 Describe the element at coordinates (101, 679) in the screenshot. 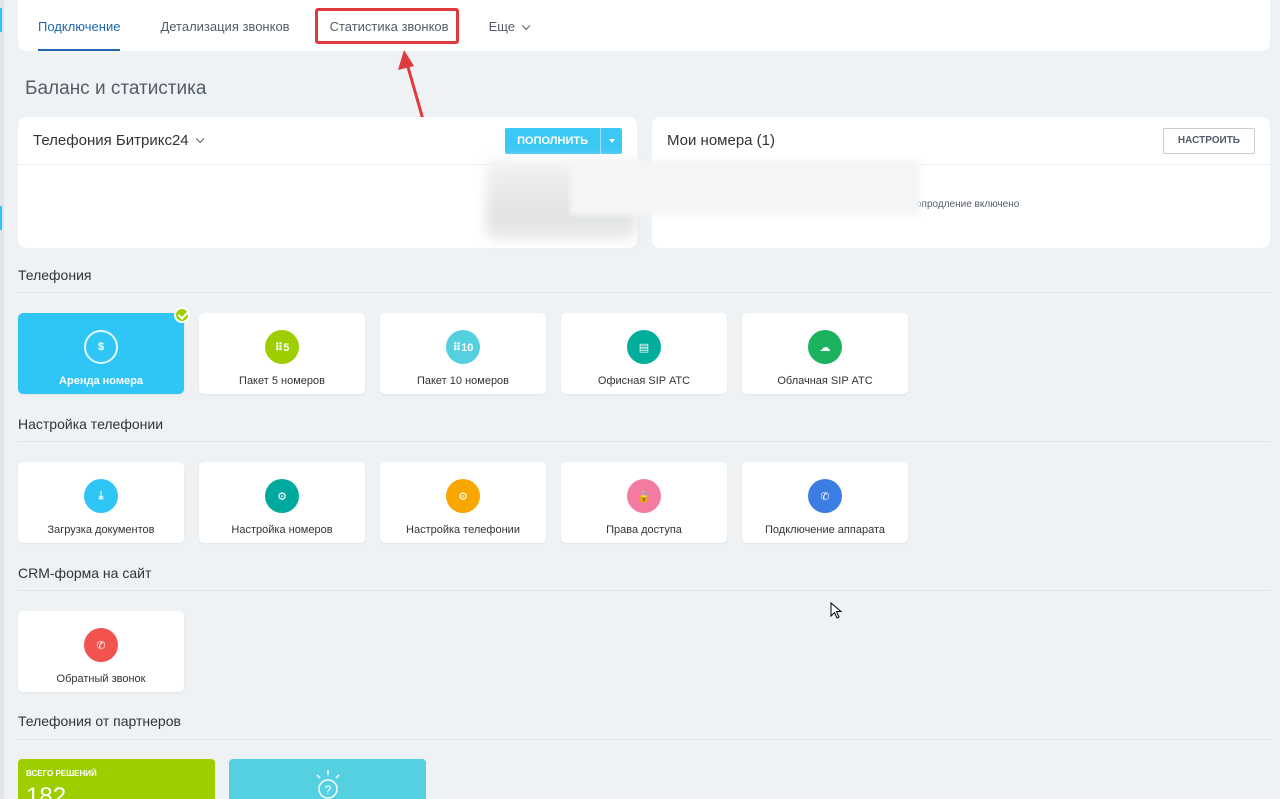

I see `tile-label: Обратный звонок` at that location.